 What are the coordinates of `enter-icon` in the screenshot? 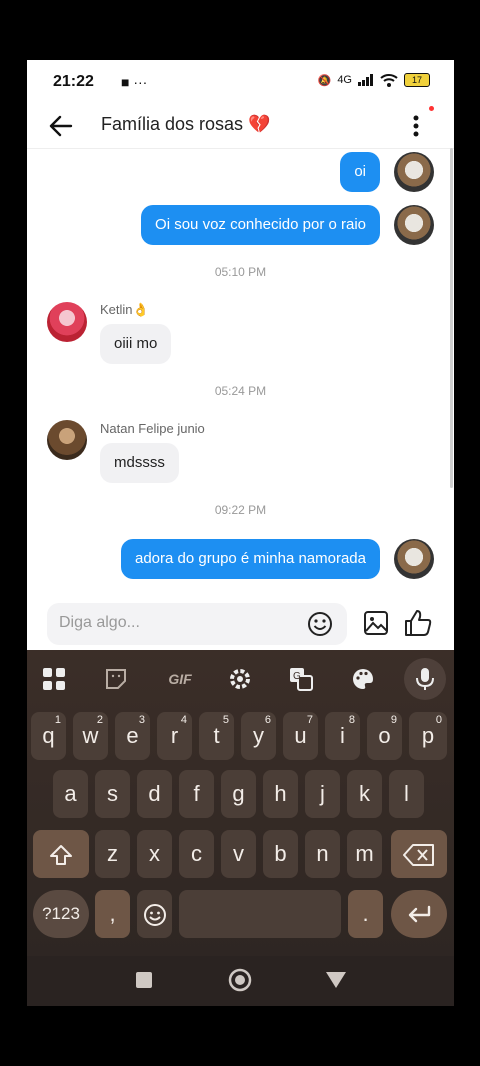 It's located at (419, 914).